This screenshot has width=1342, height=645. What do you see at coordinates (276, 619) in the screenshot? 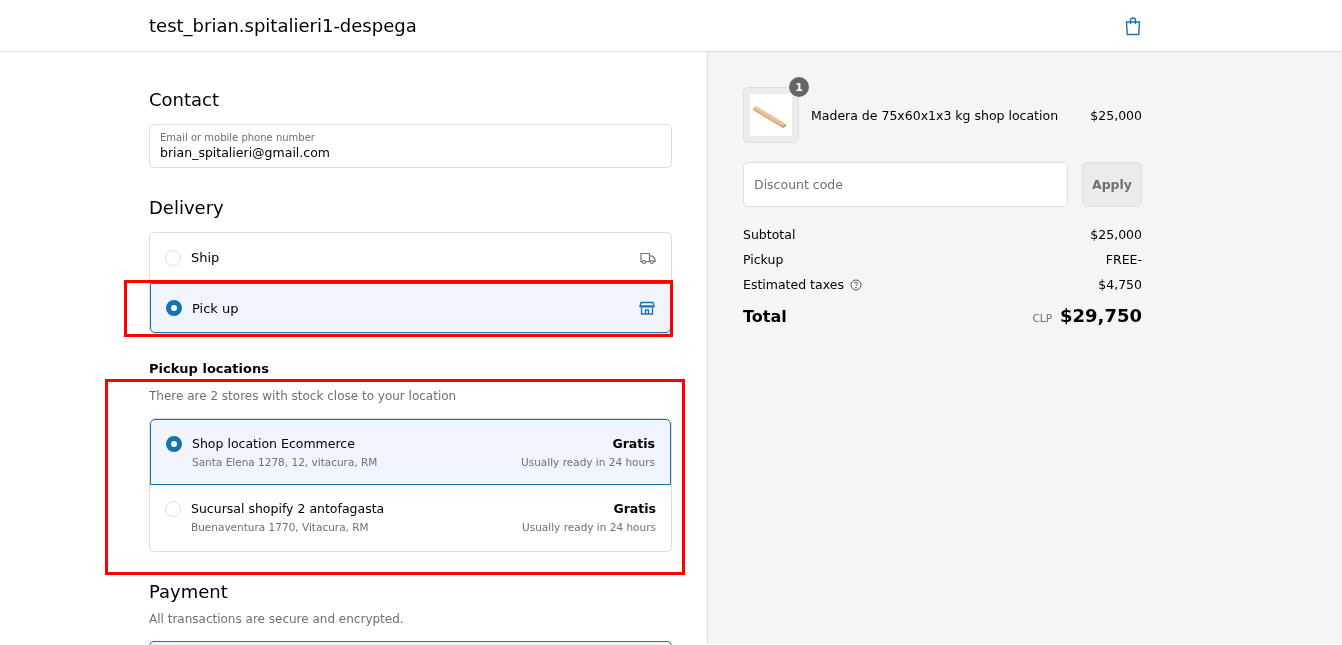
I see `security-note: All transactions are secure and encrypted.` at bounding box center [276, 619].